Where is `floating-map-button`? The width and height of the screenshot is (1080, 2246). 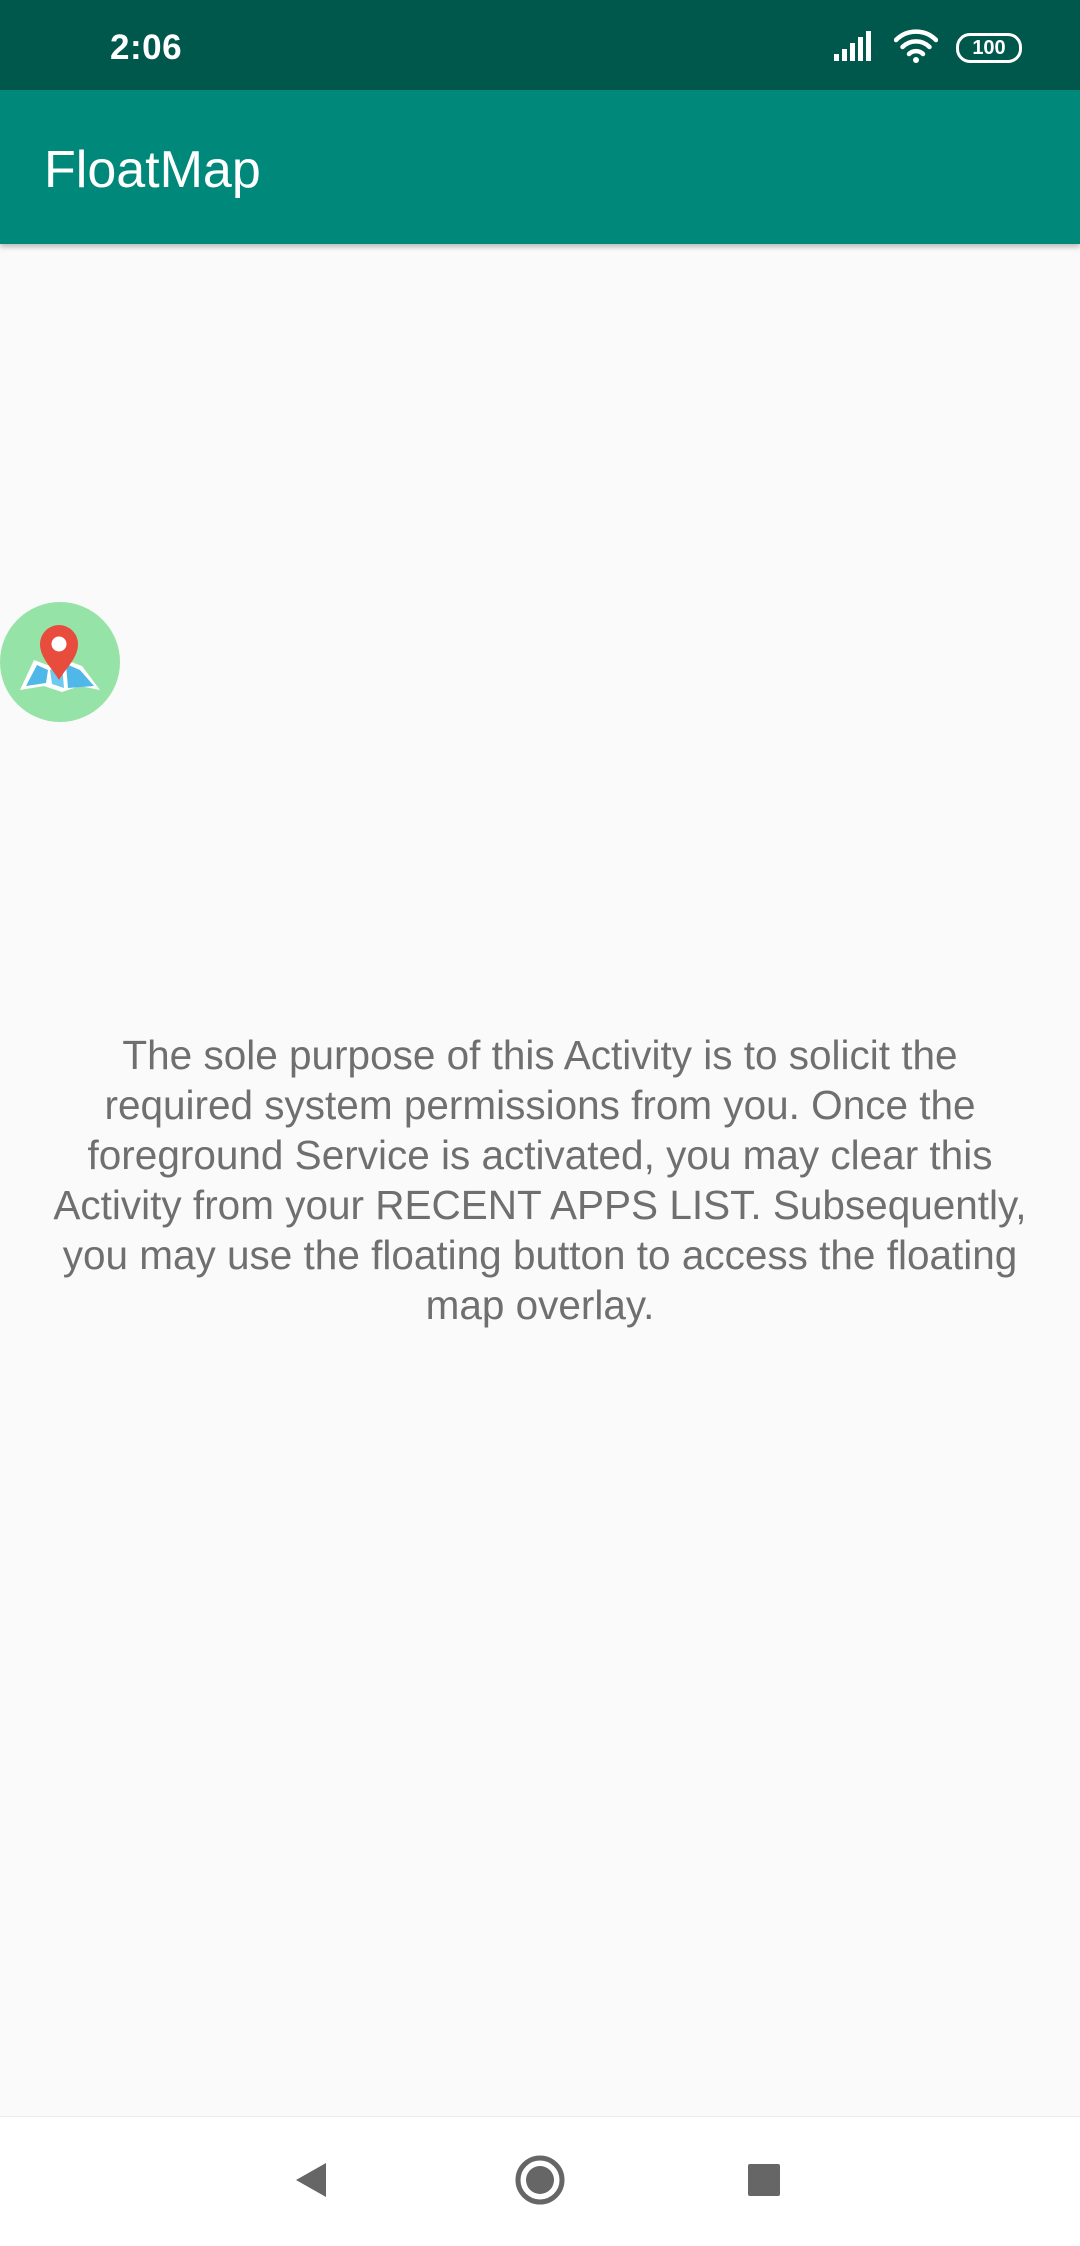 floating-map-button is located at coordinates (60, 662).